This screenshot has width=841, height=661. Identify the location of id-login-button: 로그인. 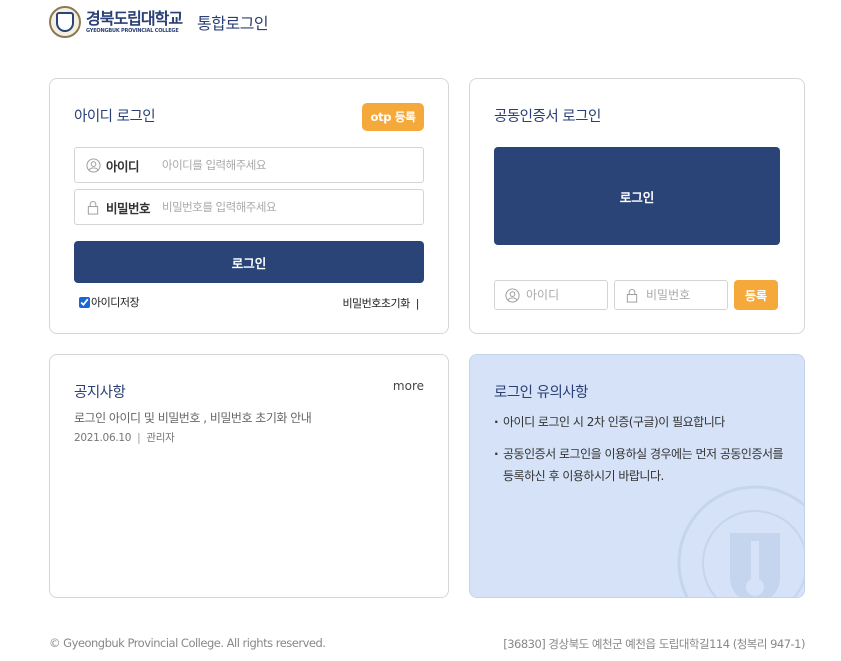
(249, 262).